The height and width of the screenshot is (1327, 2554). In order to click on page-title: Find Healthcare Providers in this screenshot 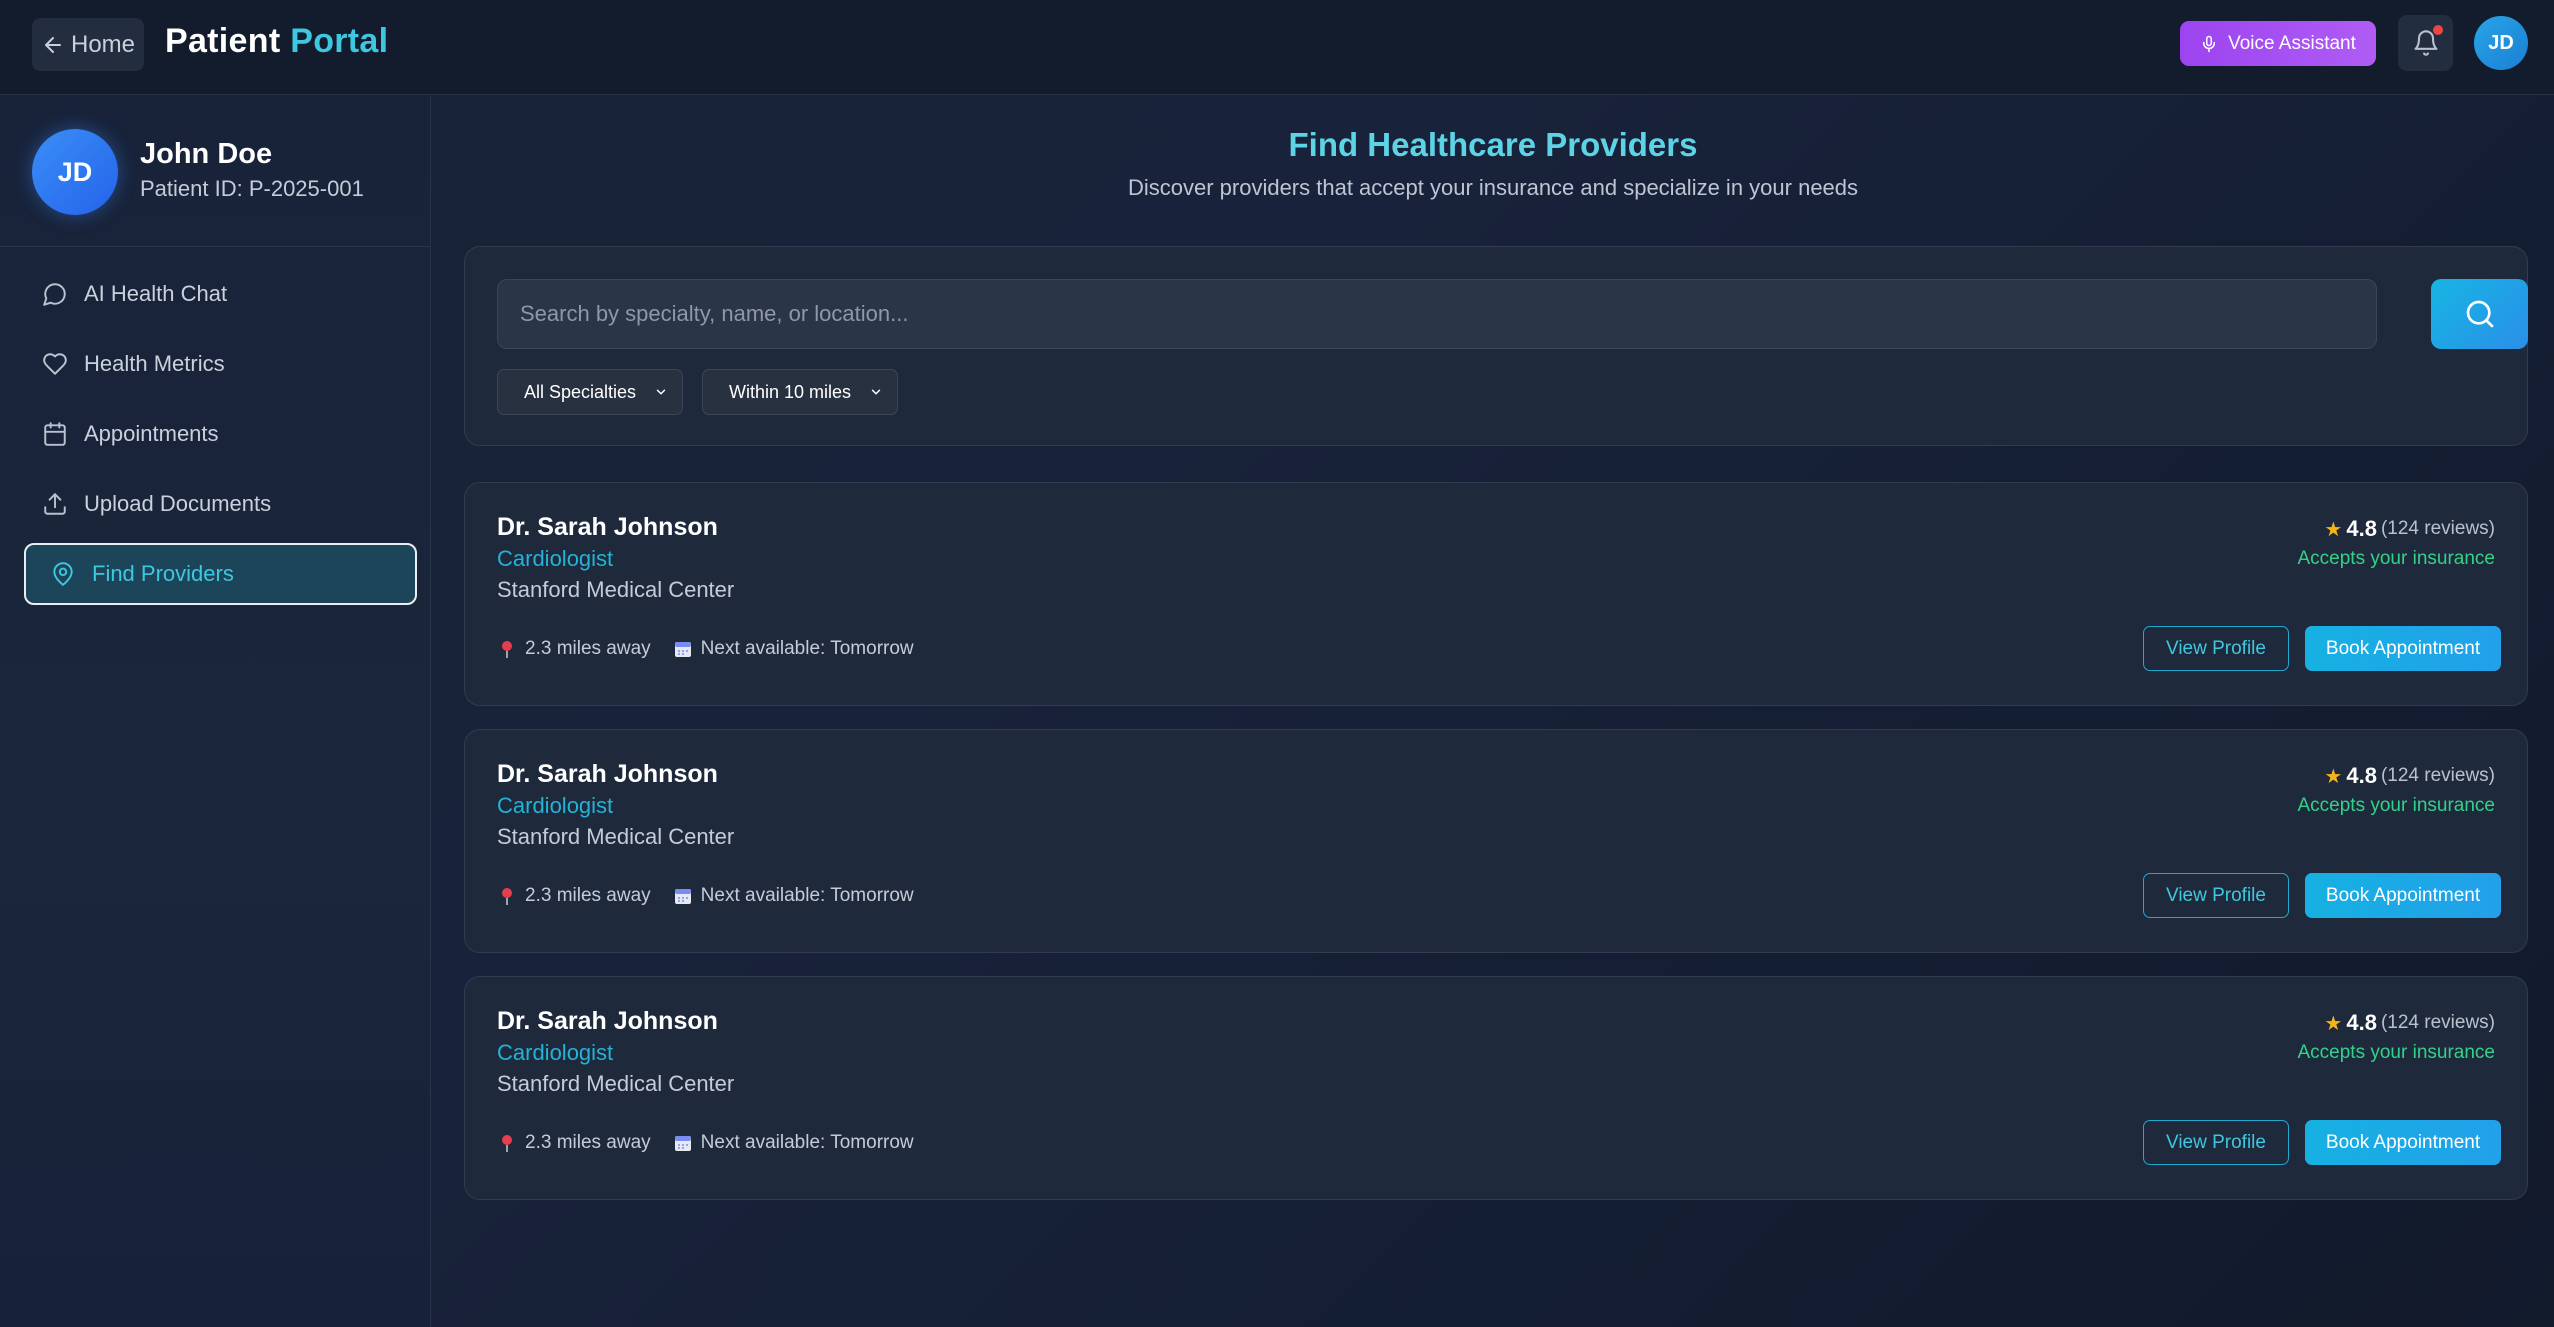, I will do `click(1493, 144)`.